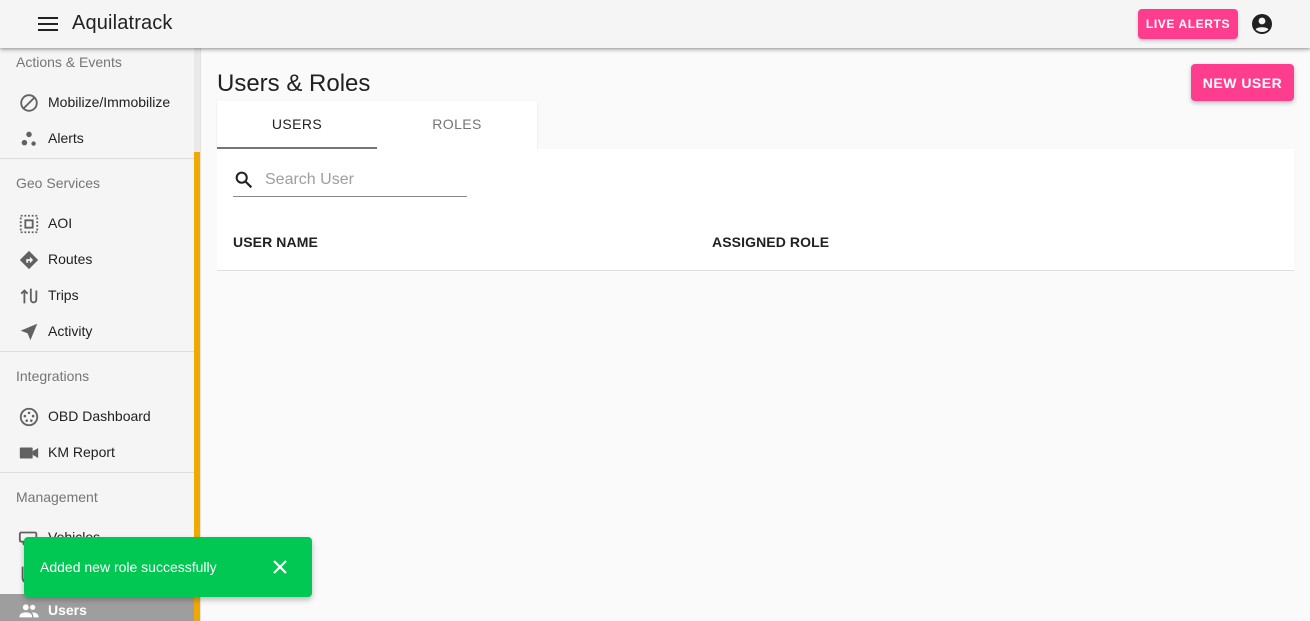 This screenshot has height=621, width=1310. I want to click on sidebar-item-label: KM Report, so click(81, 452).